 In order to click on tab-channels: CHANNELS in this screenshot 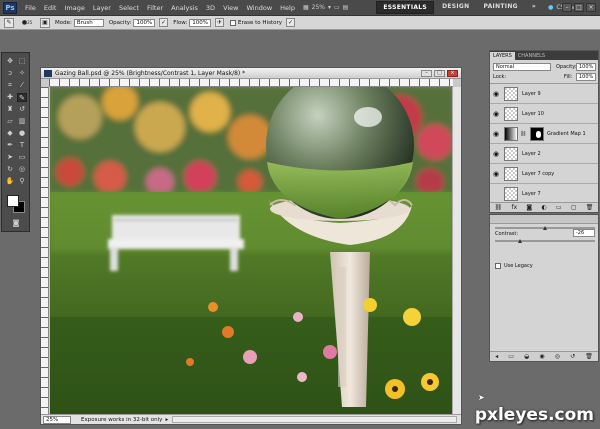, I will do `click(531, 56)`.